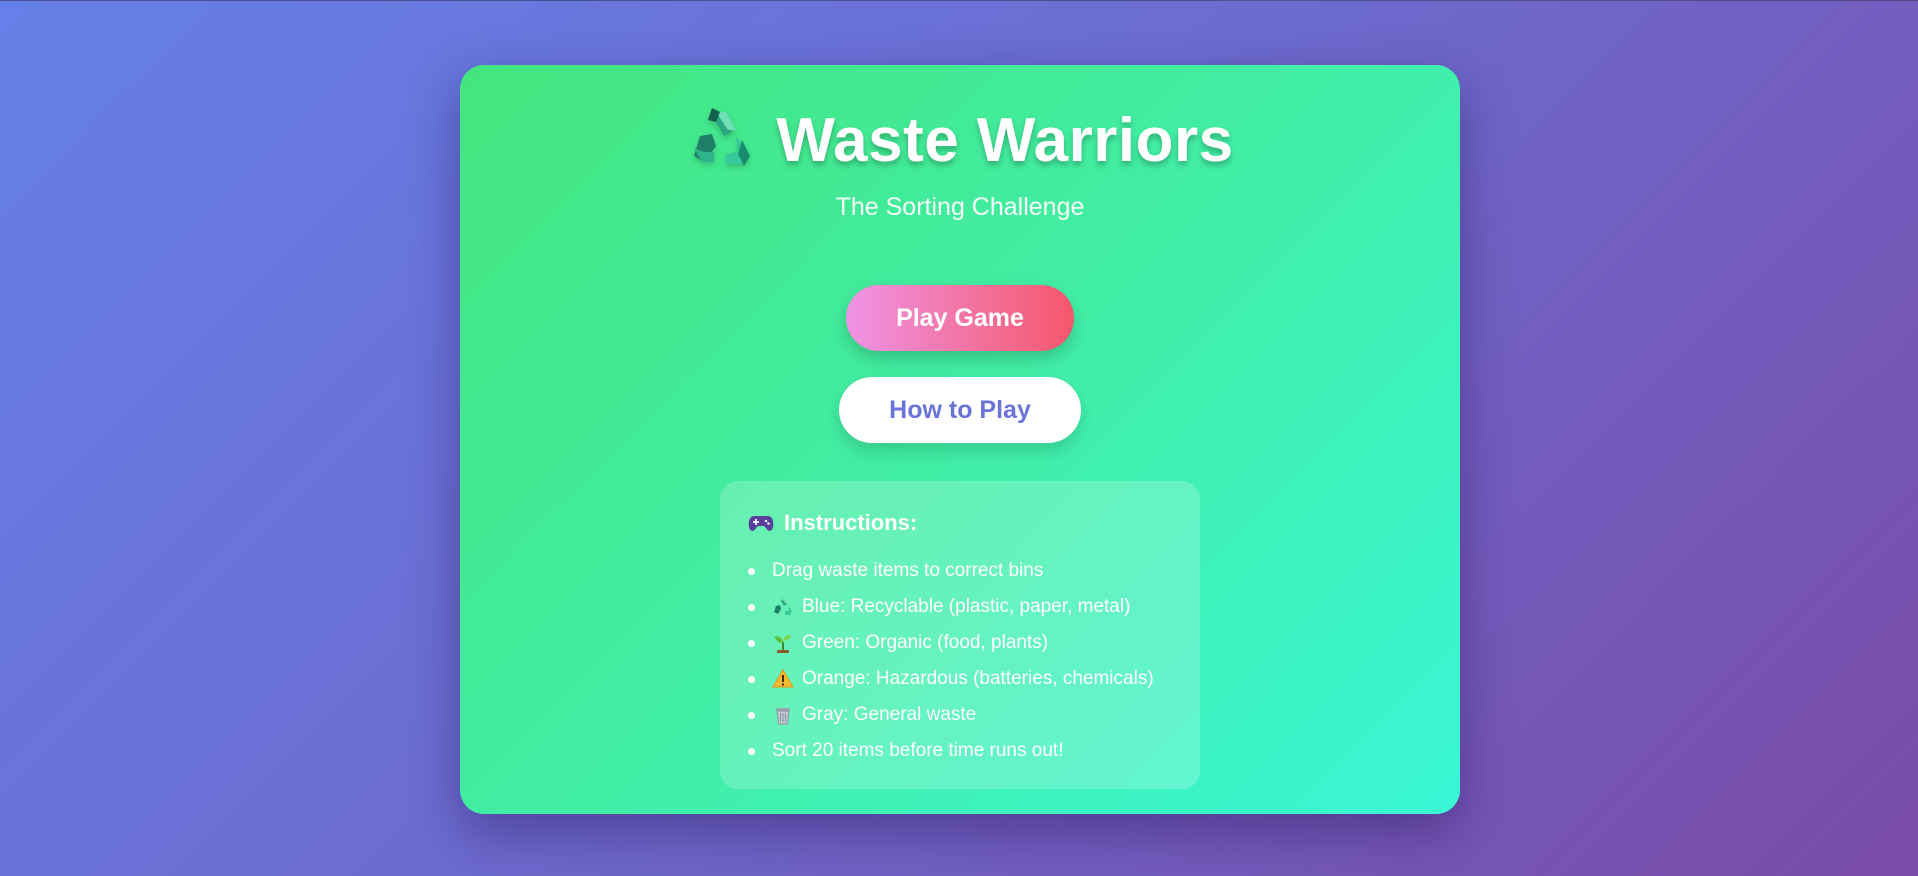 The height and width of the screenshot is (876, 1918). I want to click on play-game-button: Play Game, so click(960, 318).